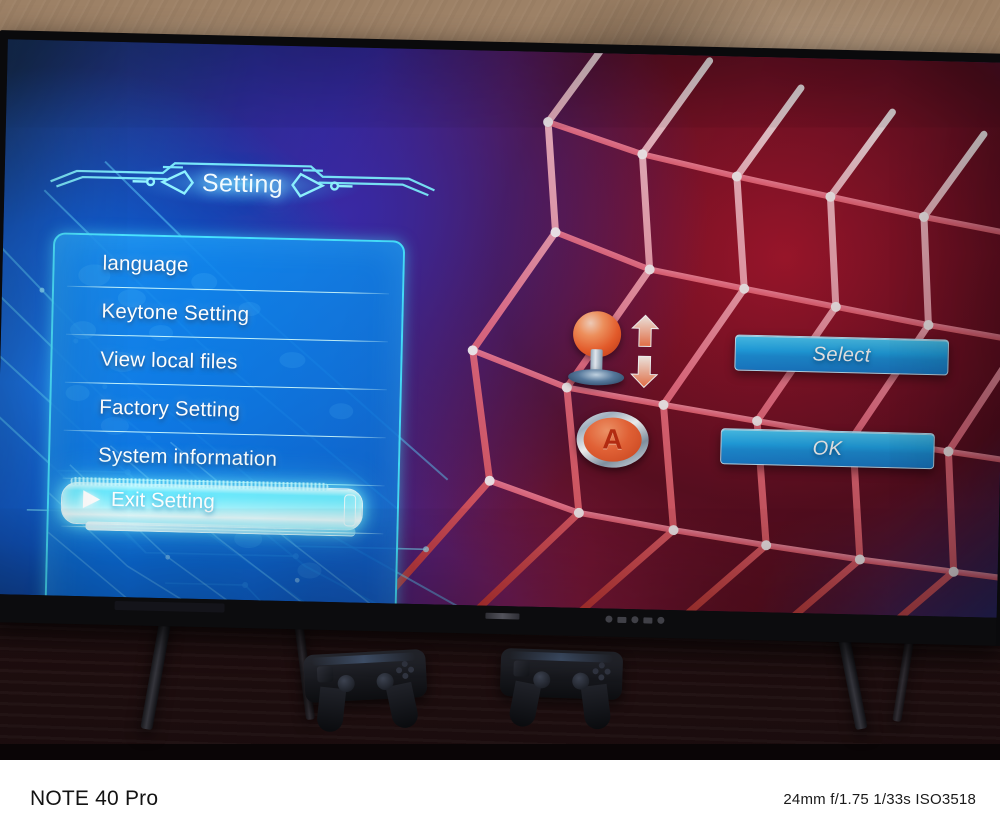  I want to click on ok-button: OK, so click(827, 449).